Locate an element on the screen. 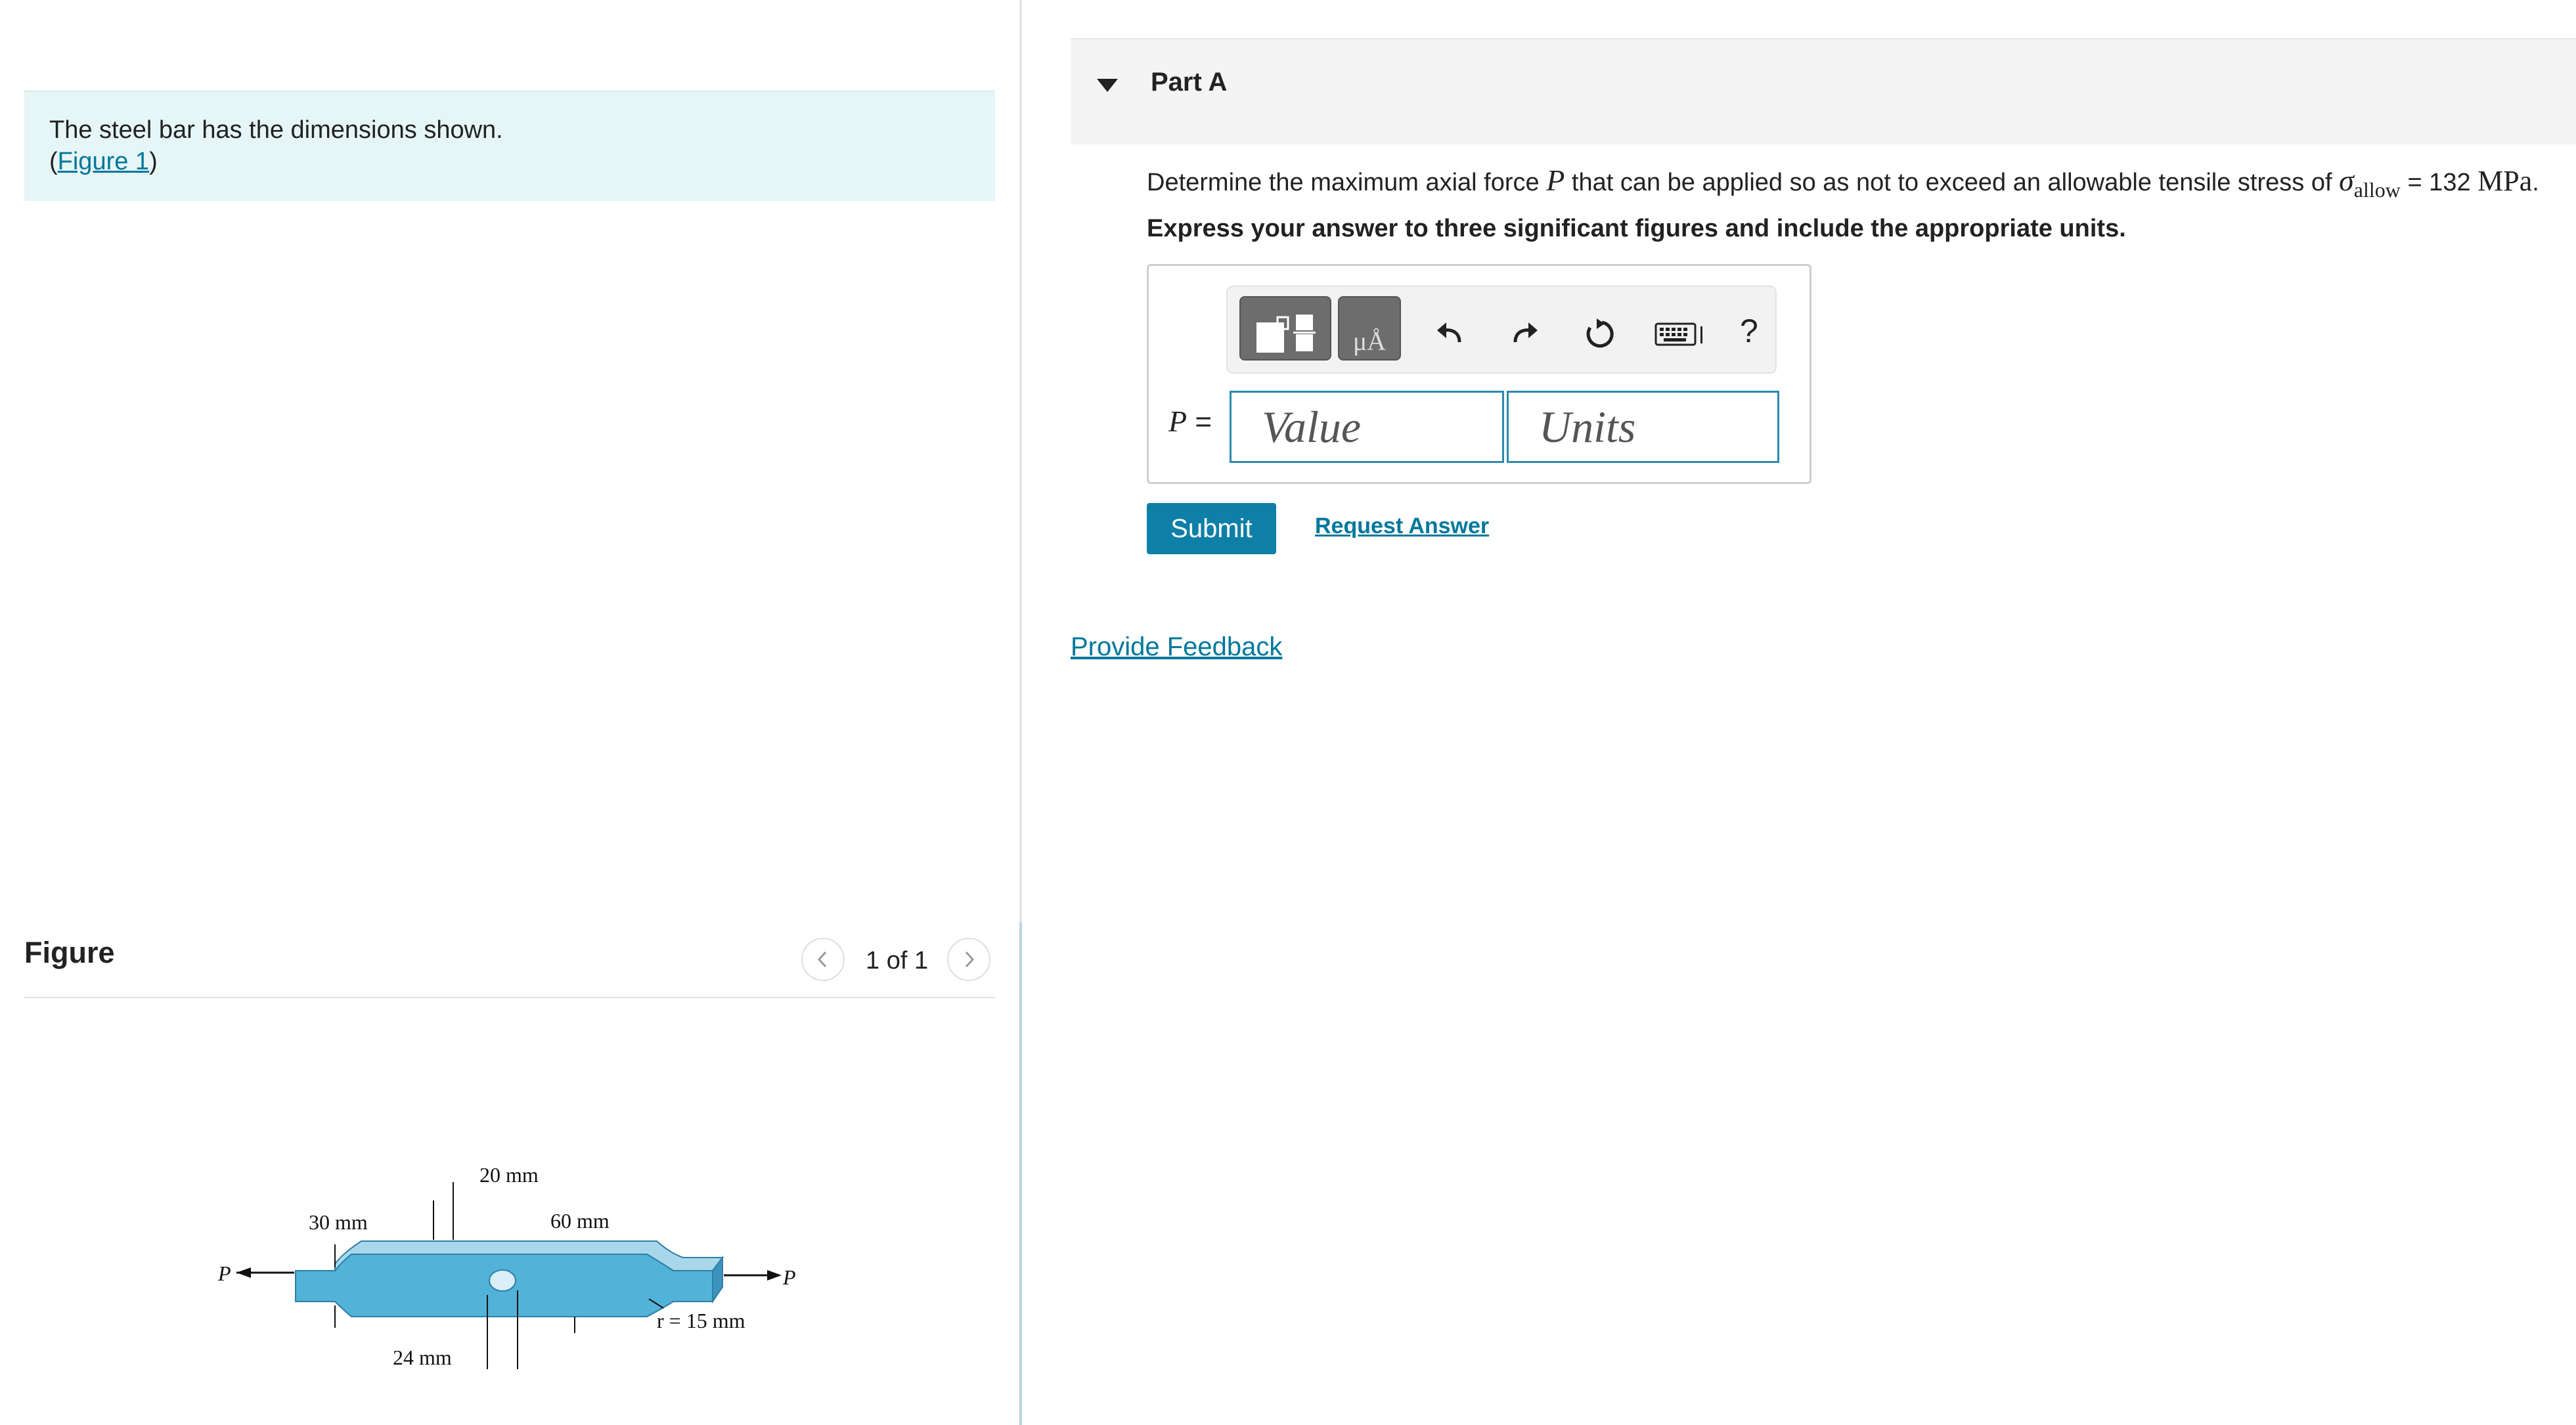 This screenshot has width=2576, height=1425. value-input is located at coordinates (1367, 427).